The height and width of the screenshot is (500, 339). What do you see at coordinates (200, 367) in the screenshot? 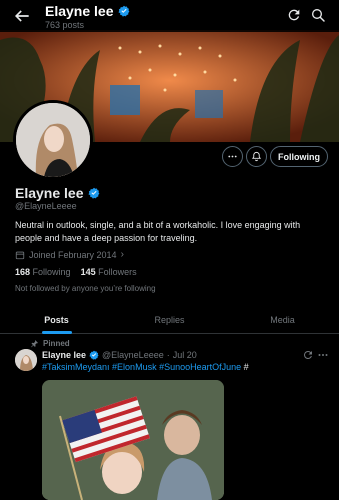
I see `hashtag-link: #SunooHeartOfJune` at bounding box center [200, 367].